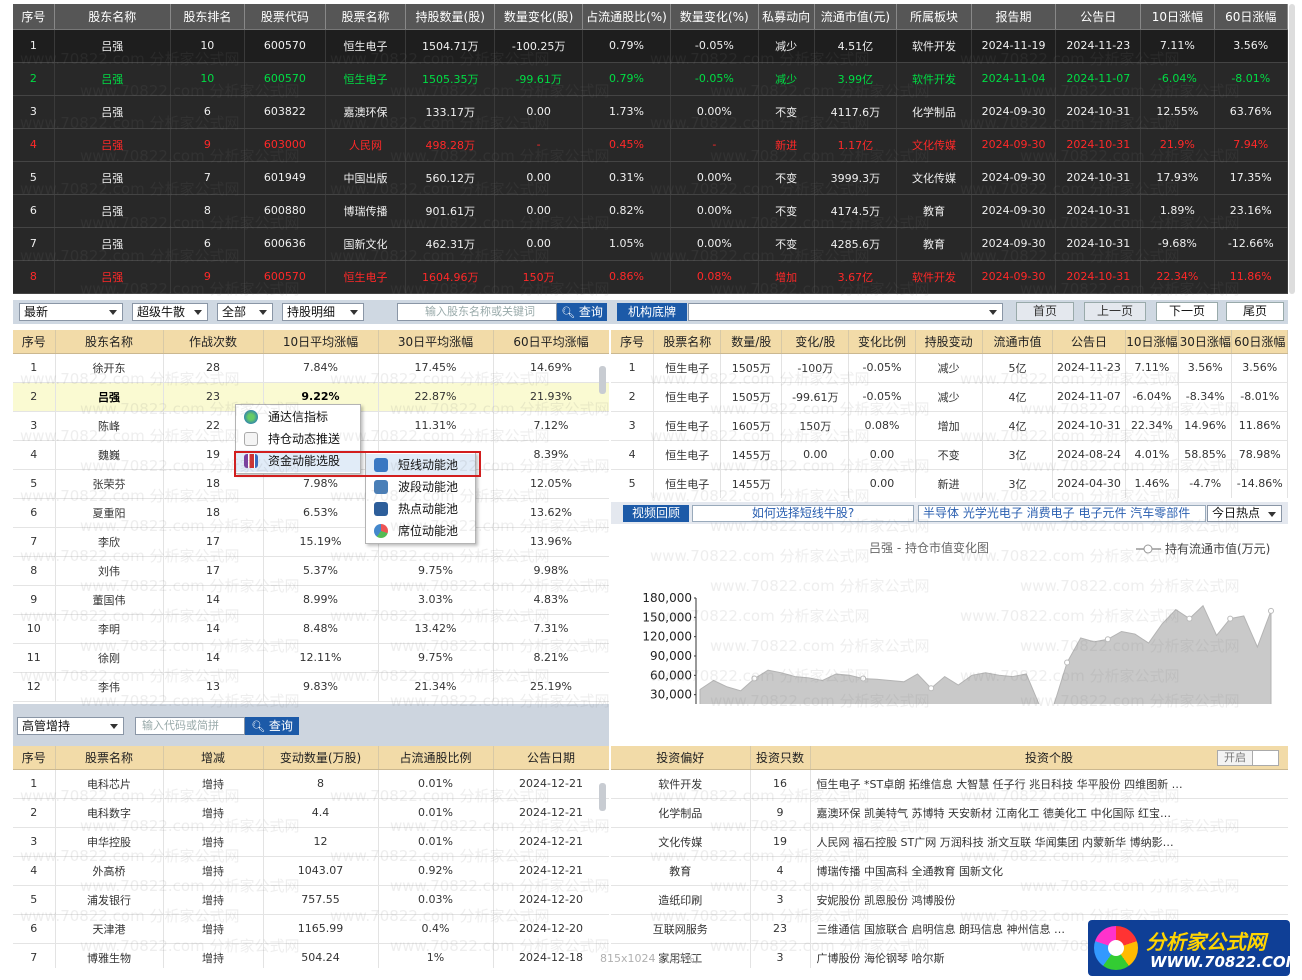  I want to click on table-row: 1 电科芯片 增持 8 0.01% 2024-12-21, so click(311, 784).